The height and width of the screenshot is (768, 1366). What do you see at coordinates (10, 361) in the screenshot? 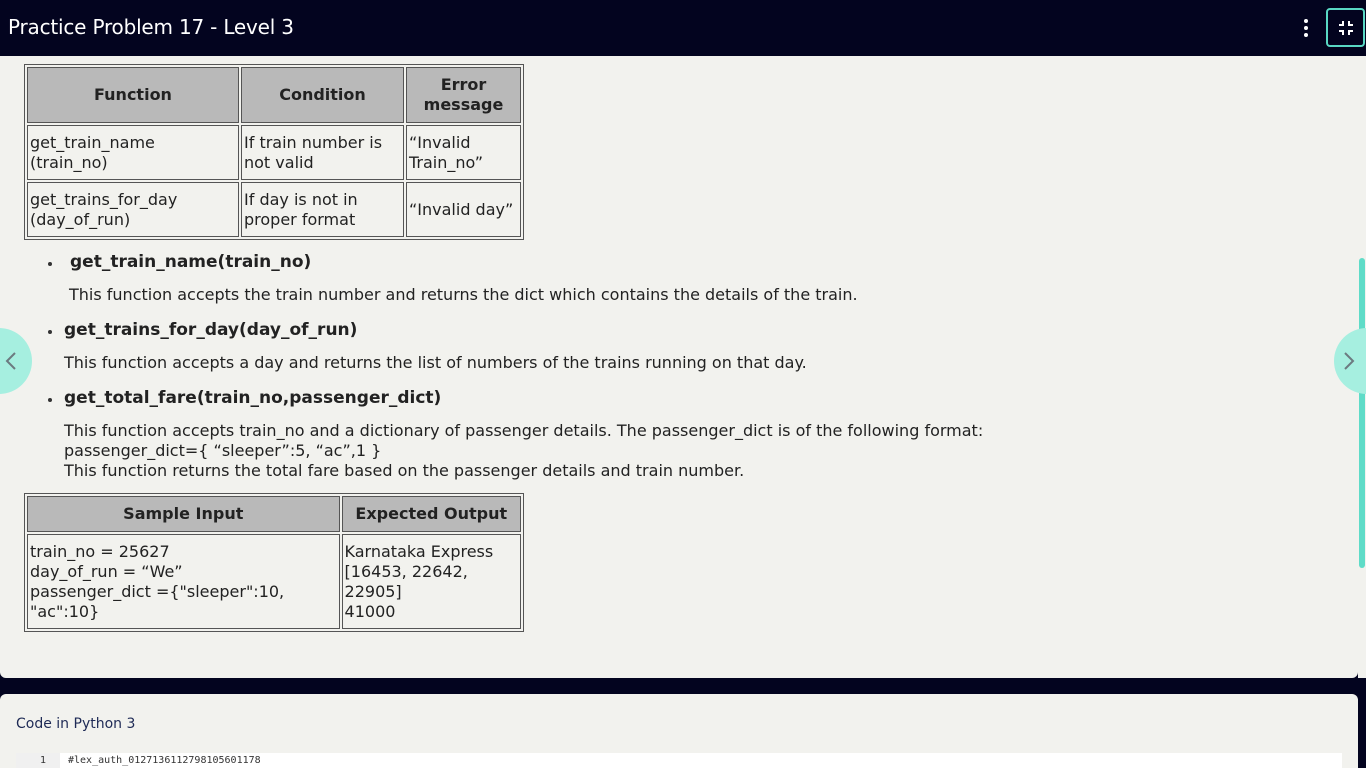
I see `chevron-left-icon` at bounding box center [10, 361].